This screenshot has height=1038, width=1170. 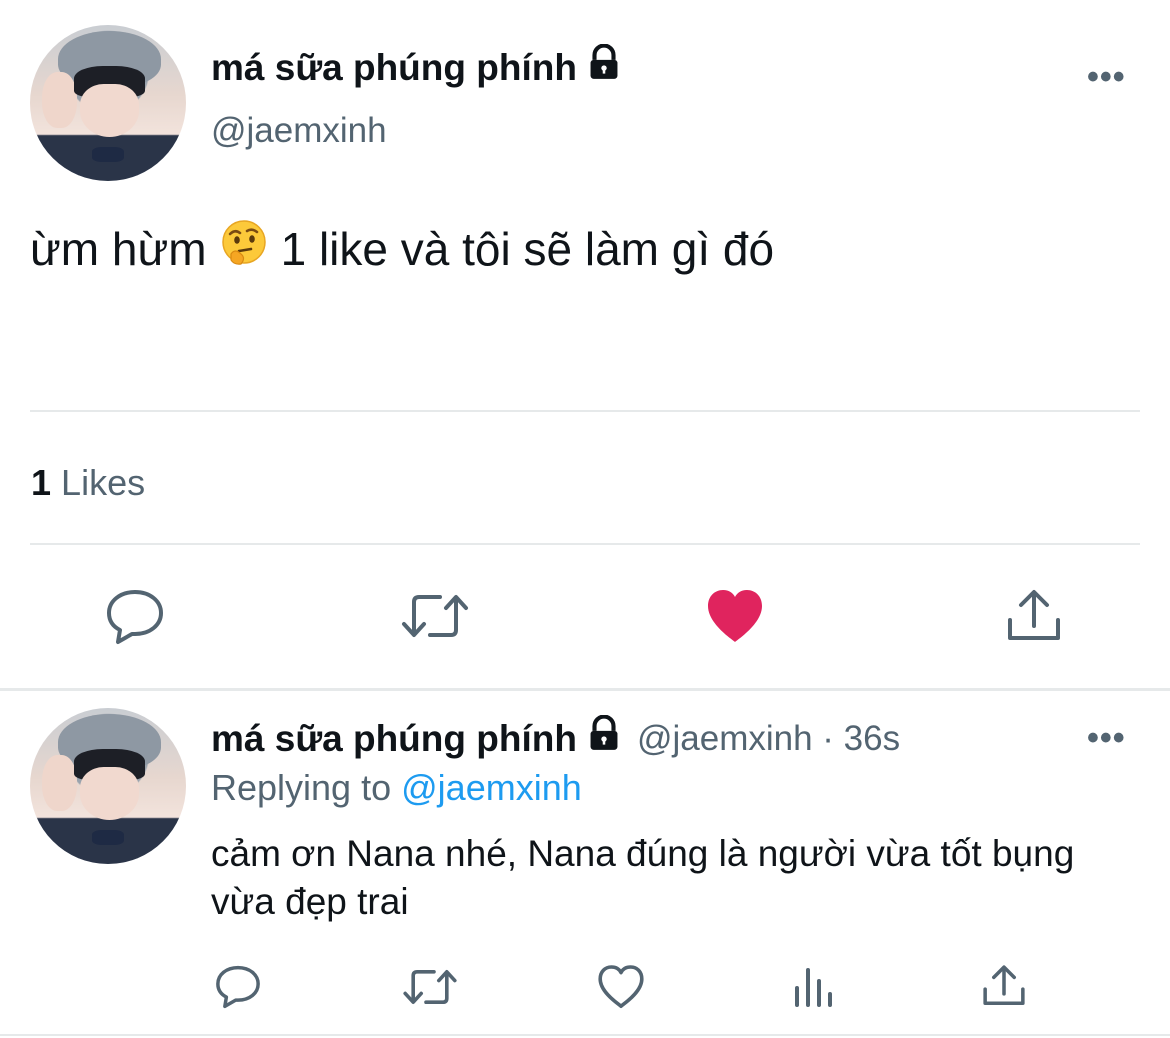 I want to click on replying-to-label: Replying to, so click(x=301, y=787).